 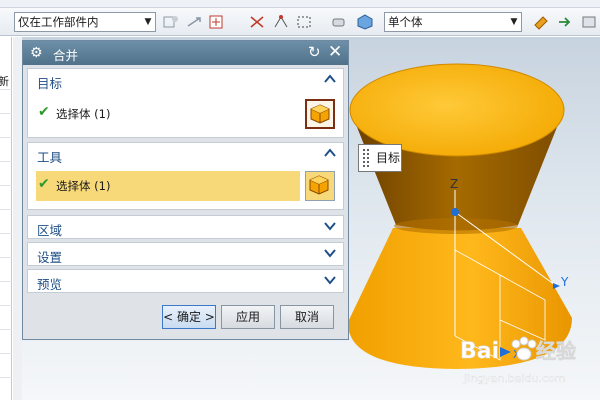 What do you see at coordinates (185, 254) in the screenshot?
I see `settings-group: 设置` at bounding box center [185, 254].